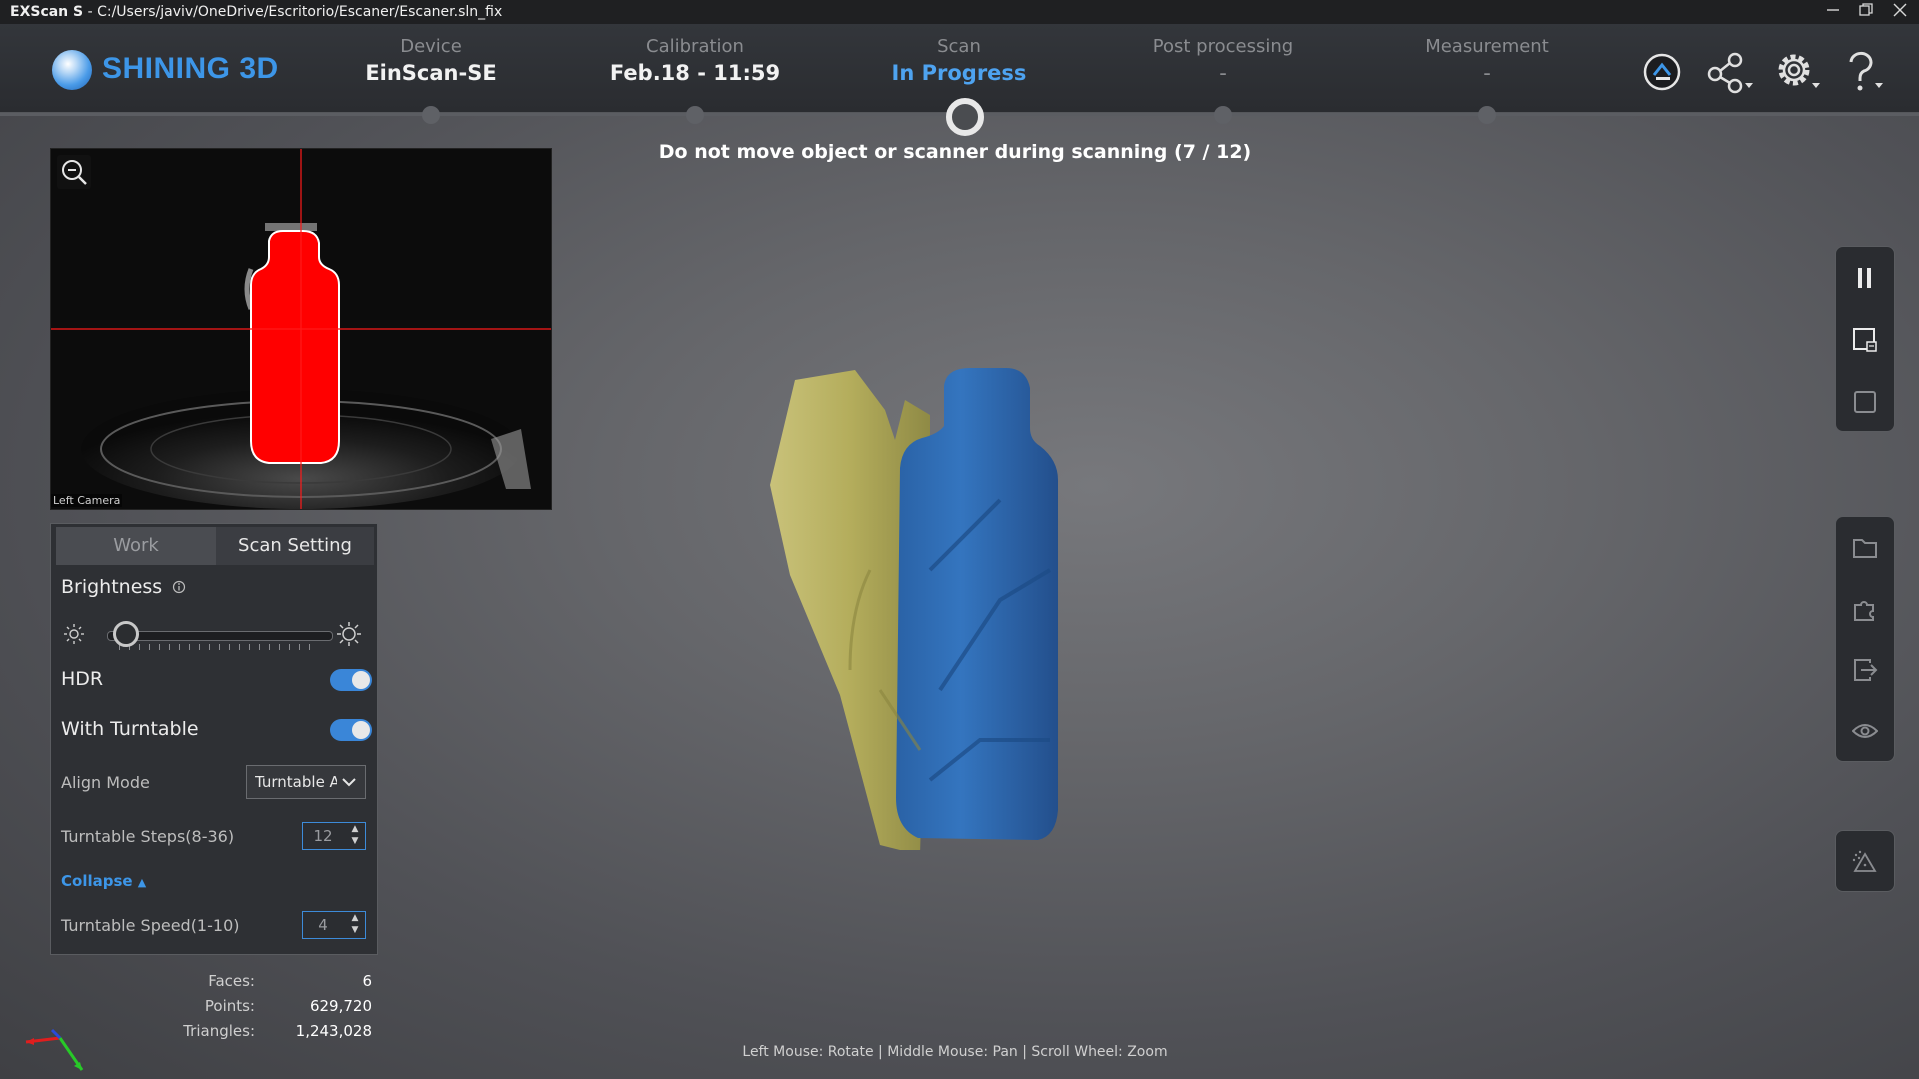 Image resolution: width=1919 pixels, height=1079 pixels. I want to click on scan-3d-model, so click(940, 607).